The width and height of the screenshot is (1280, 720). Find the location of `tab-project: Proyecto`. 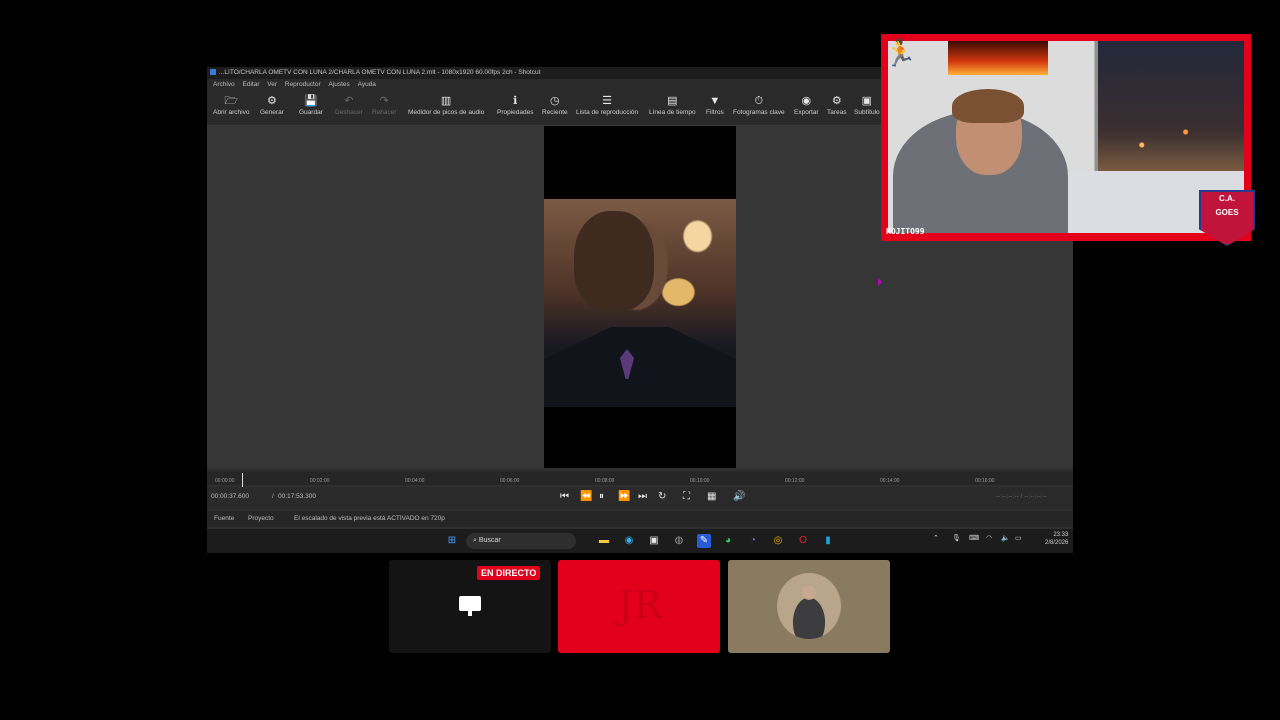

tab-project: Proyecto is located at coordinates (261, 519).